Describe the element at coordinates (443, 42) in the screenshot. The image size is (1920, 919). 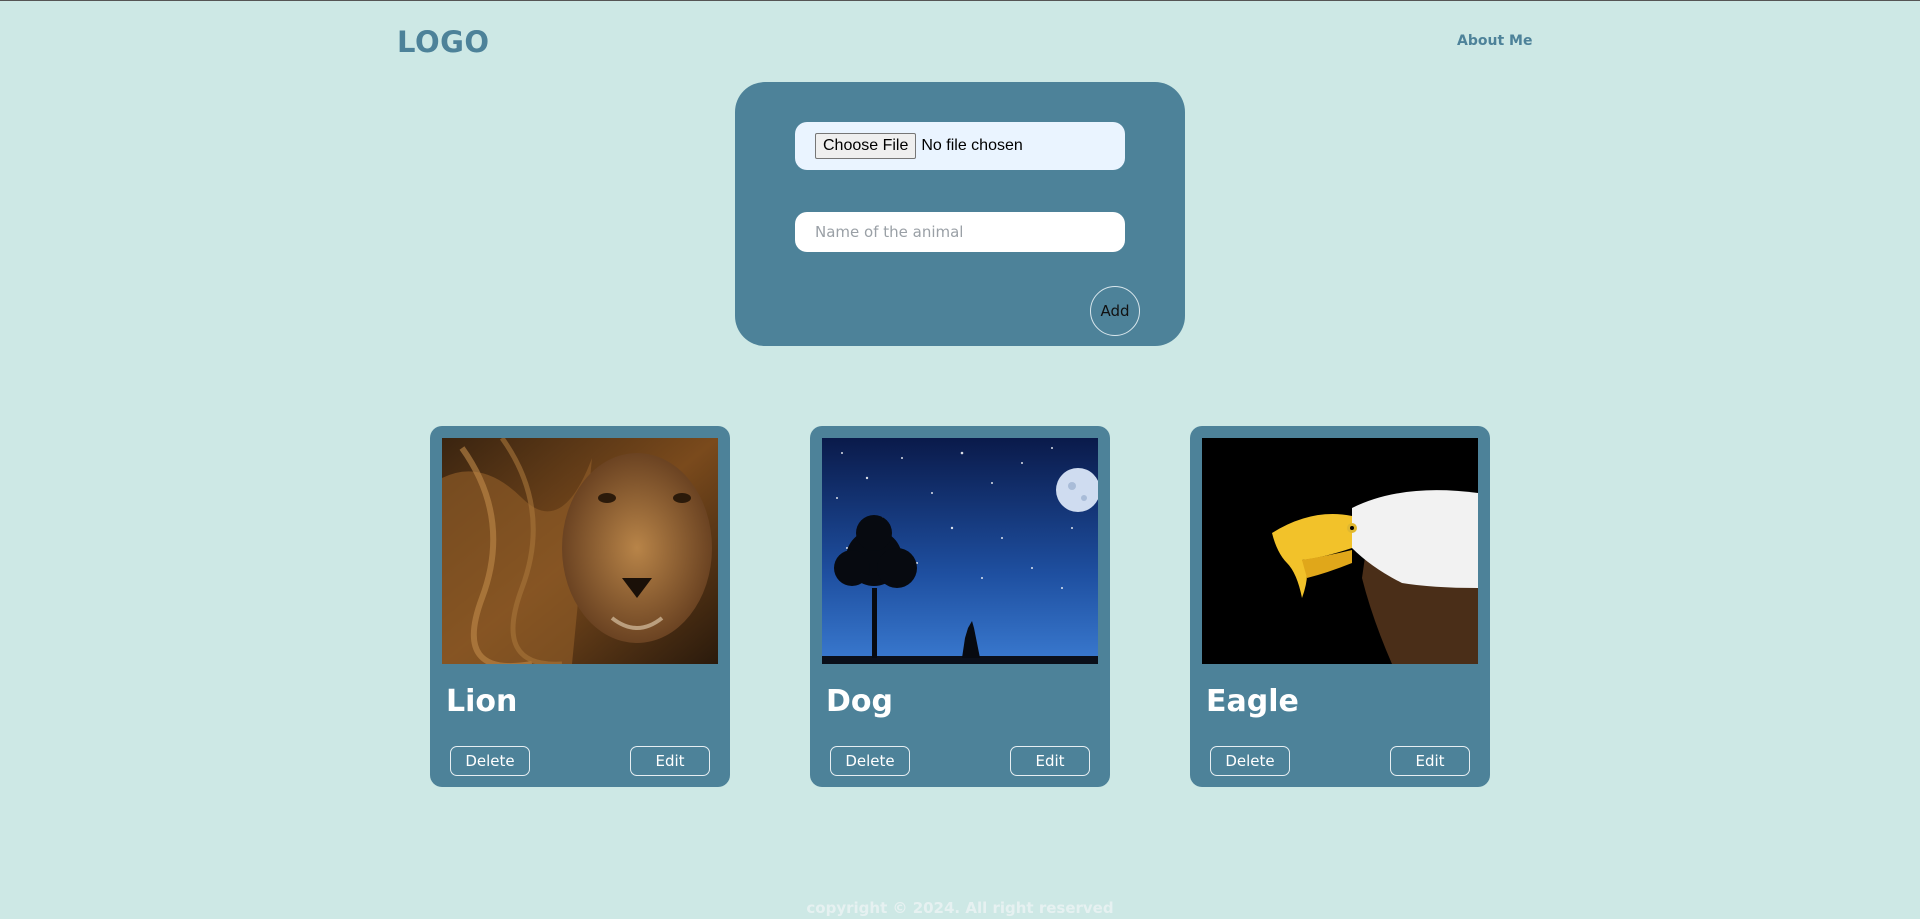
I see `logo: LOGO` at that location.